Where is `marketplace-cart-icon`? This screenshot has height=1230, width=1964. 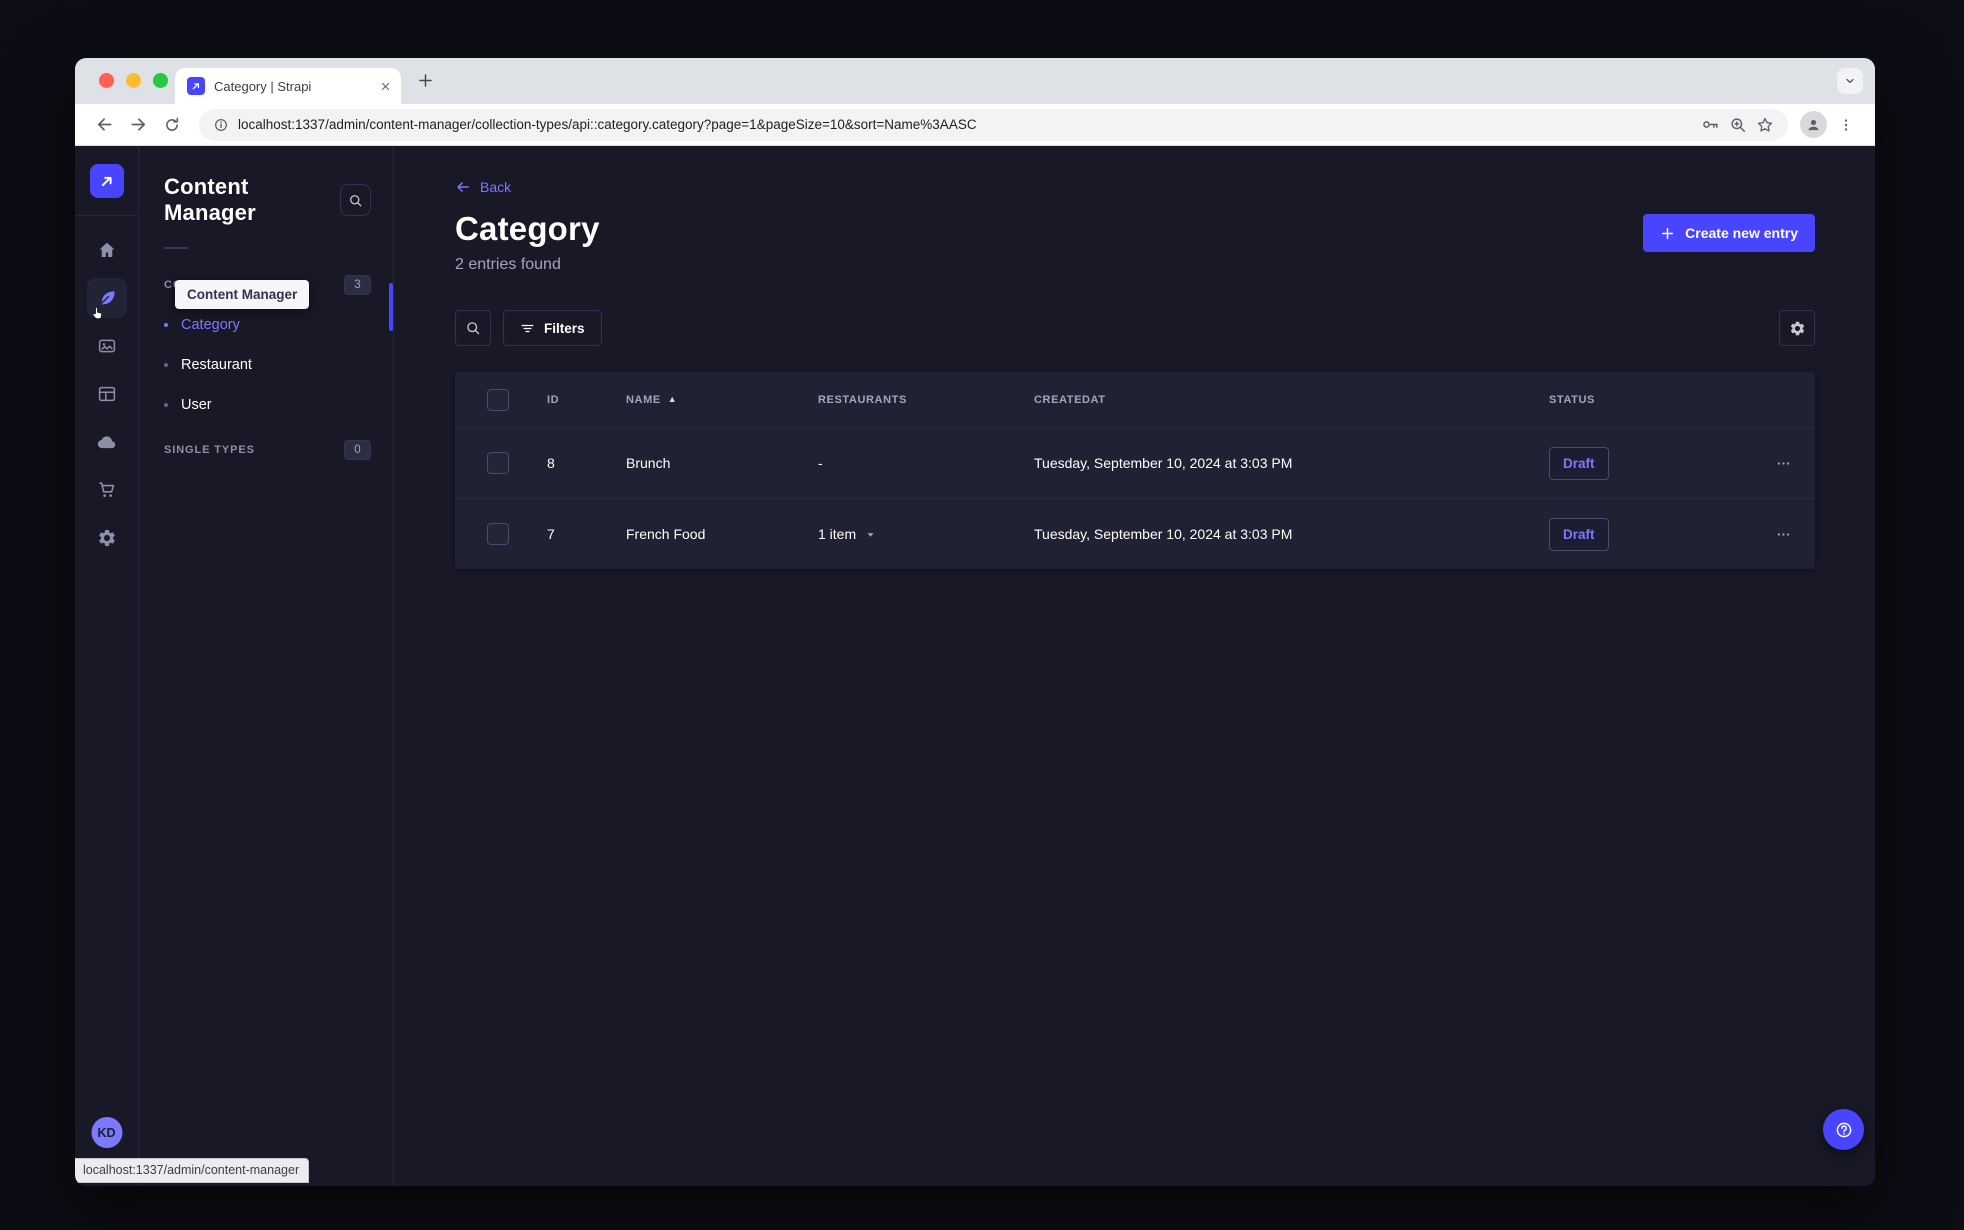
marketplace-cart-icon is located at coordinates (107, 490).